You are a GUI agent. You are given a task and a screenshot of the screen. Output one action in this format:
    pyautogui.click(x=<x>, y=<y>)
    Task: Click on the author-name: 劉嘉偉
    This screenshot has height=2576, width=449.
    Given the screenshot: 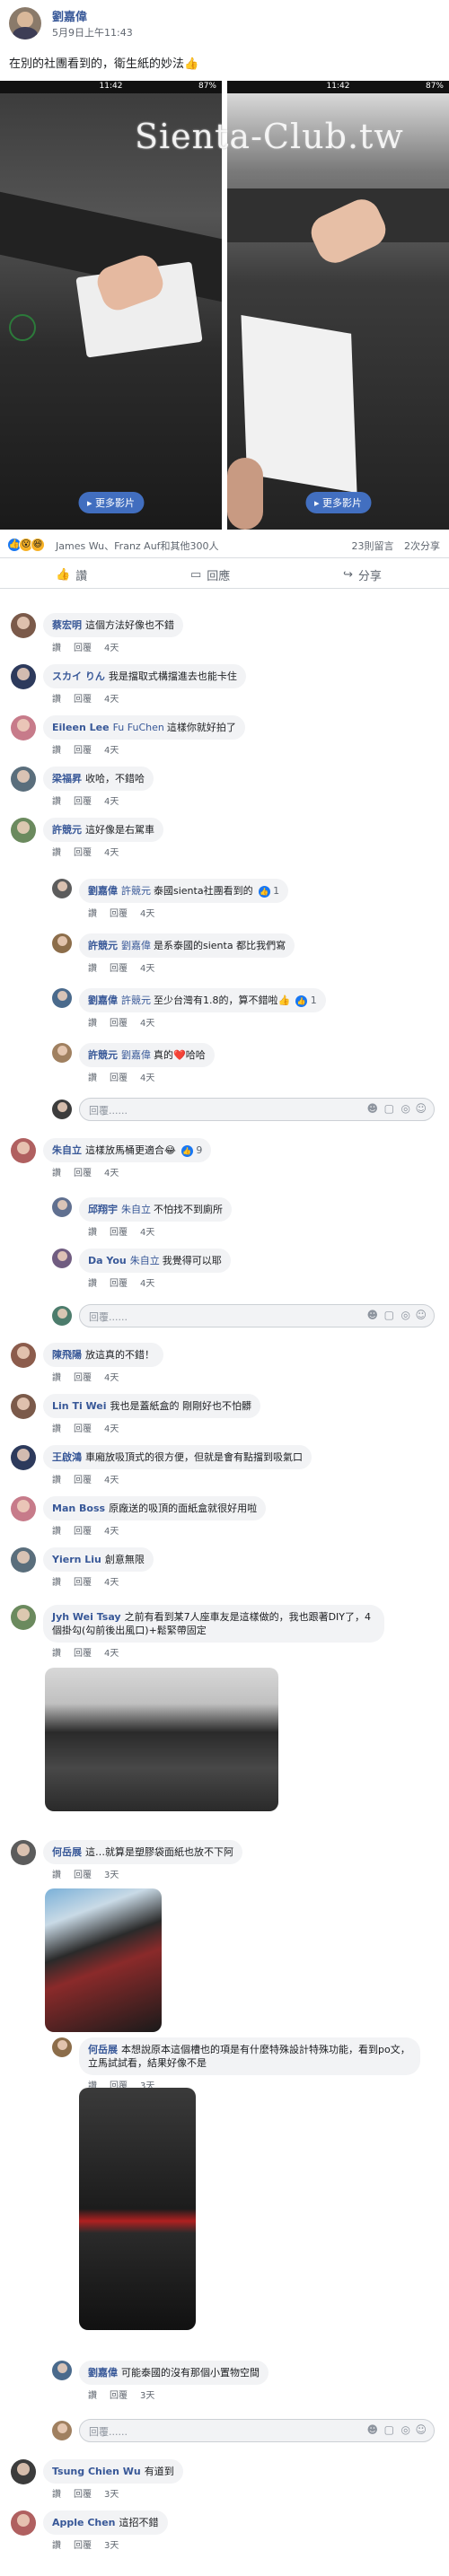 What is the action you would take?
    pyautogui.click(x=69, y=15)
    